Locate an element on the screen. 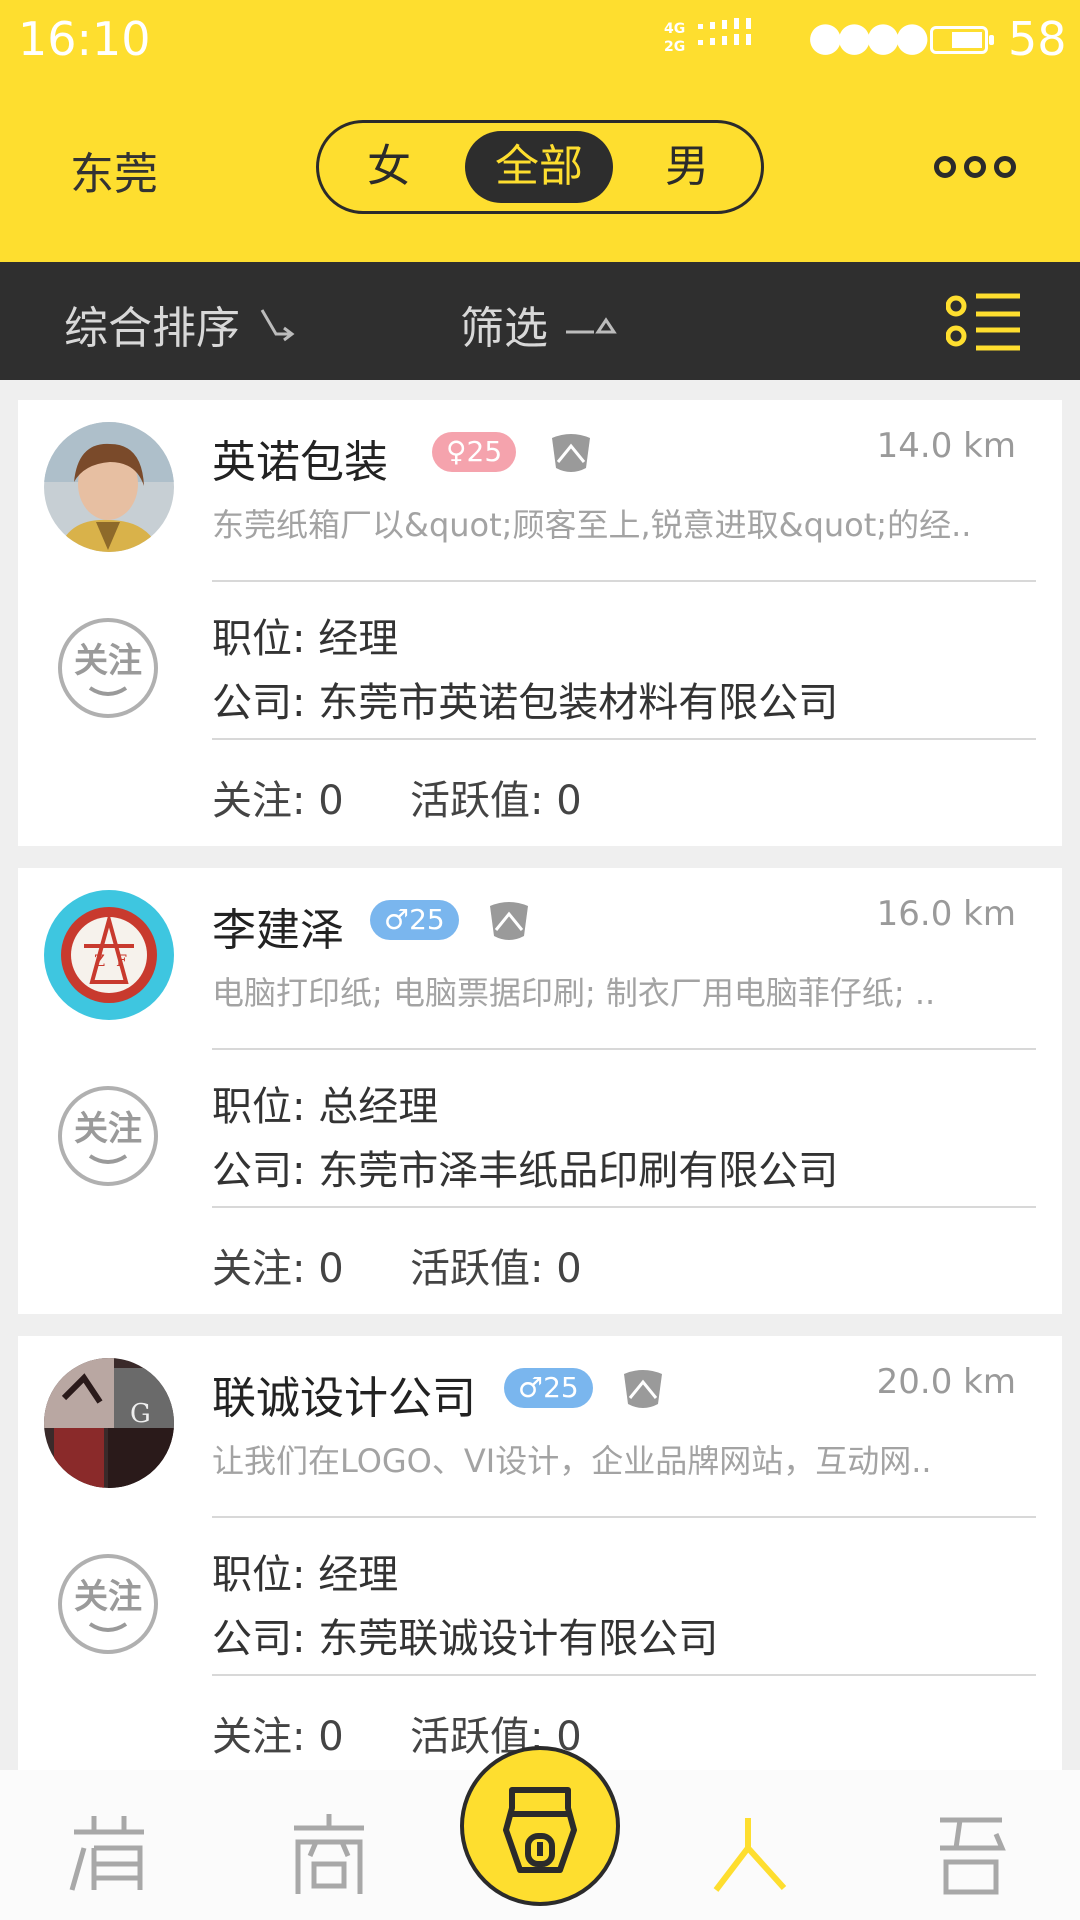 This screenshot has width=1080, height=1920. city-selector: 东莞 is located at coordinates (114, 170).